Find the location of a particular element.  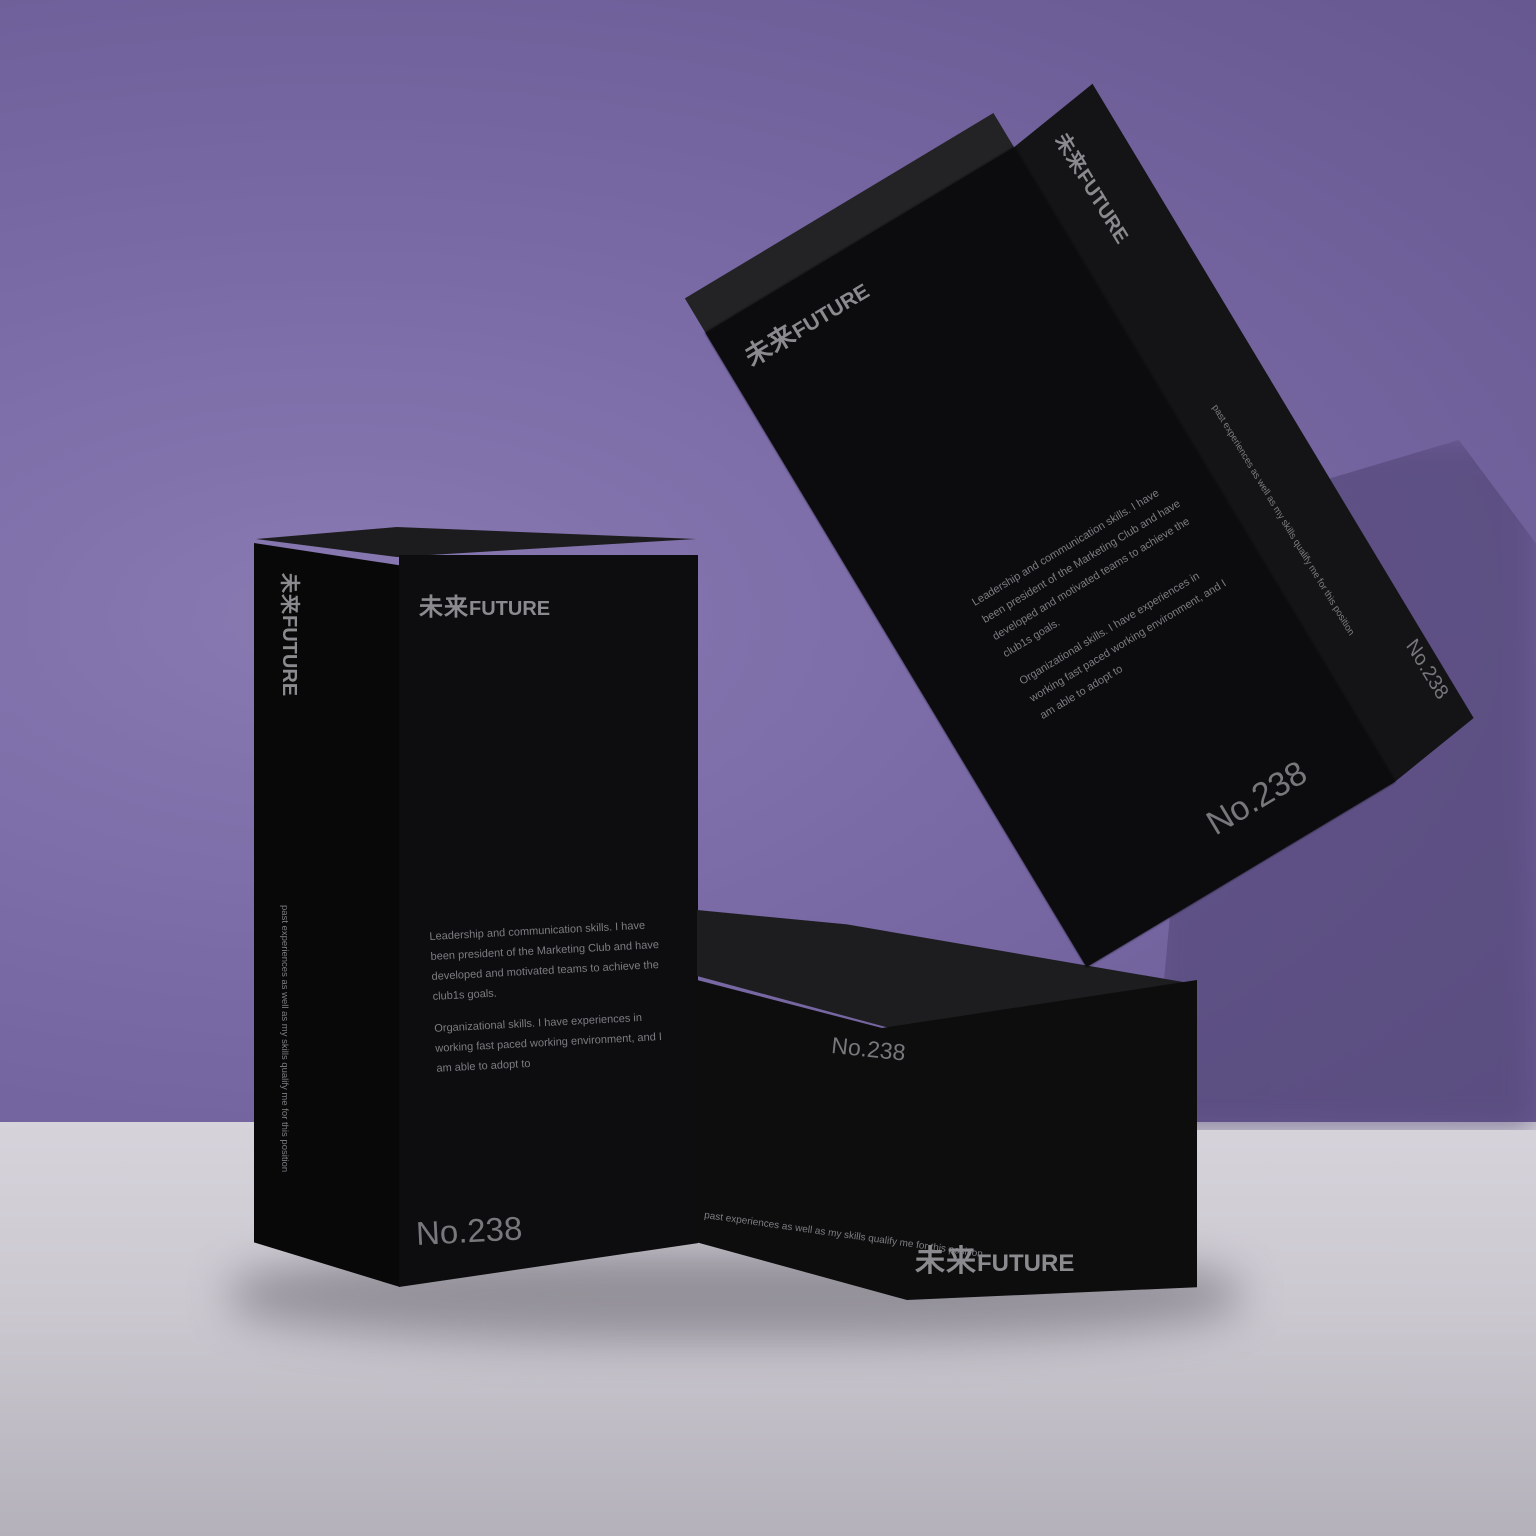

box-1-front-logo: 未来 FUTURE is located at coordinates (484, 604).